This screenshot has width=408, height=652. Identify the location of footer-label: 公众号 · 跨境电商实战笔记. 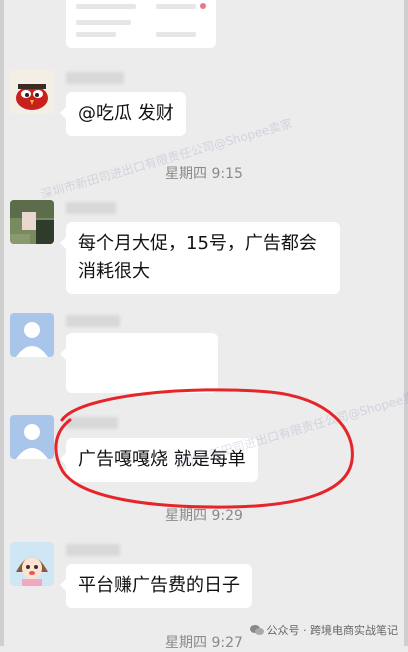
(332, 630).